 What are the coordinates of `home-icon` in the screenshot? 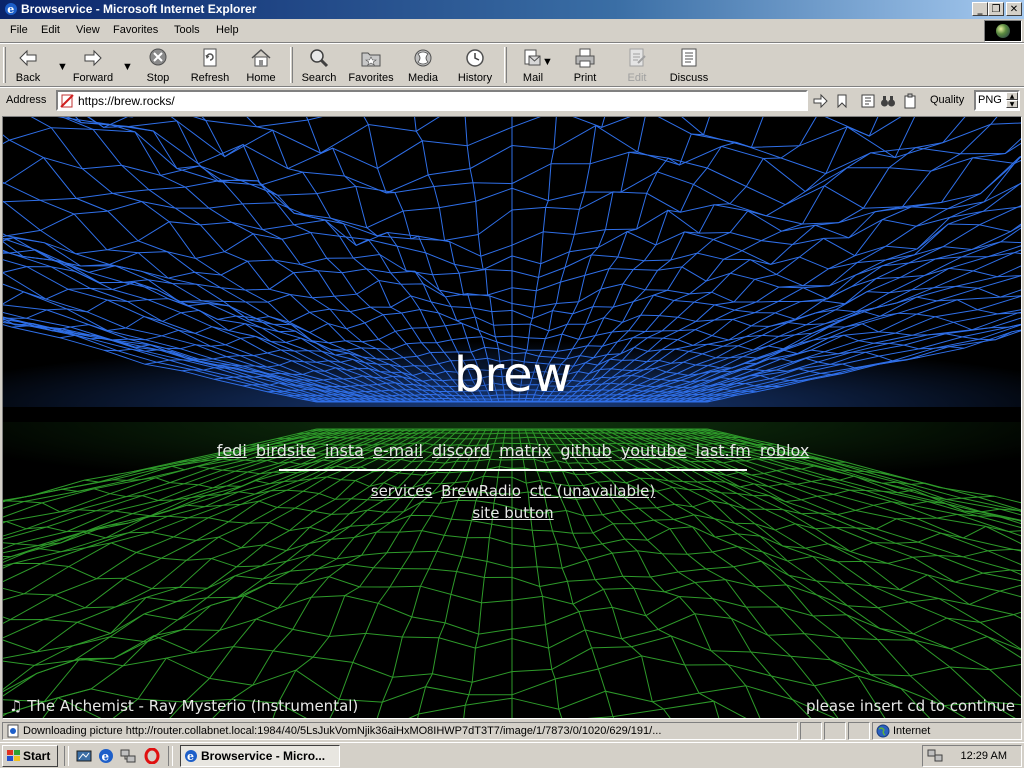 It's located at (261, 57).